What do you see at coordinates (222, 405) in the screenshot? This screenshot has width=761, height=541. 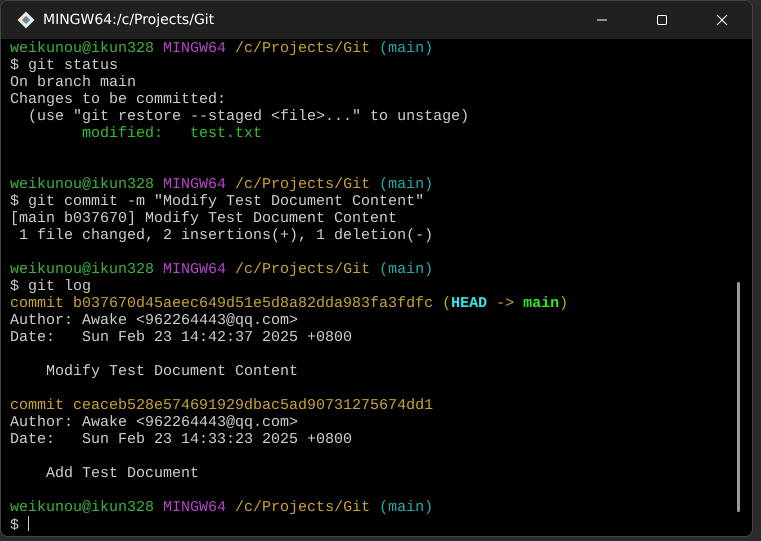 I see `terminal-line: commit ceaceb528e574691929dbac5ad90731275674dd1` at bounding box center [222, 405].